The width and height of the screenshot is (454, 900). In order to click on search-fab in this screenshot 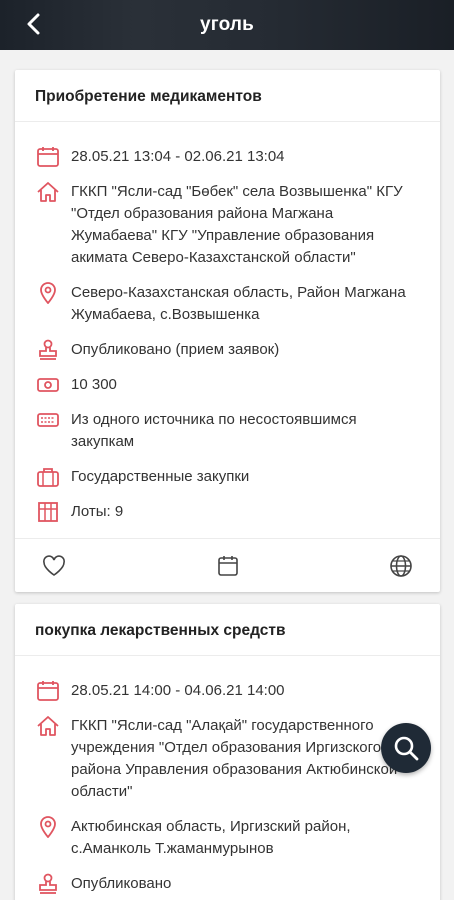, I will do `click(406, 748)`.